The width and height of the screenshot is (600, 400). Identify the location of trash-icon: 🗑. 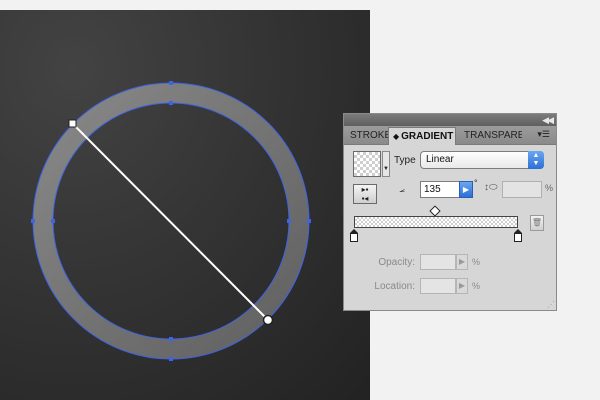
(537, 222).